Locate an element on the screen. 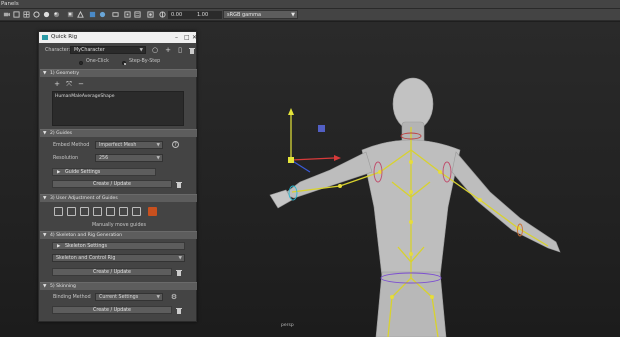 The image size is (620, 337). maya-logo-icon is located at coordinates (45, 37).